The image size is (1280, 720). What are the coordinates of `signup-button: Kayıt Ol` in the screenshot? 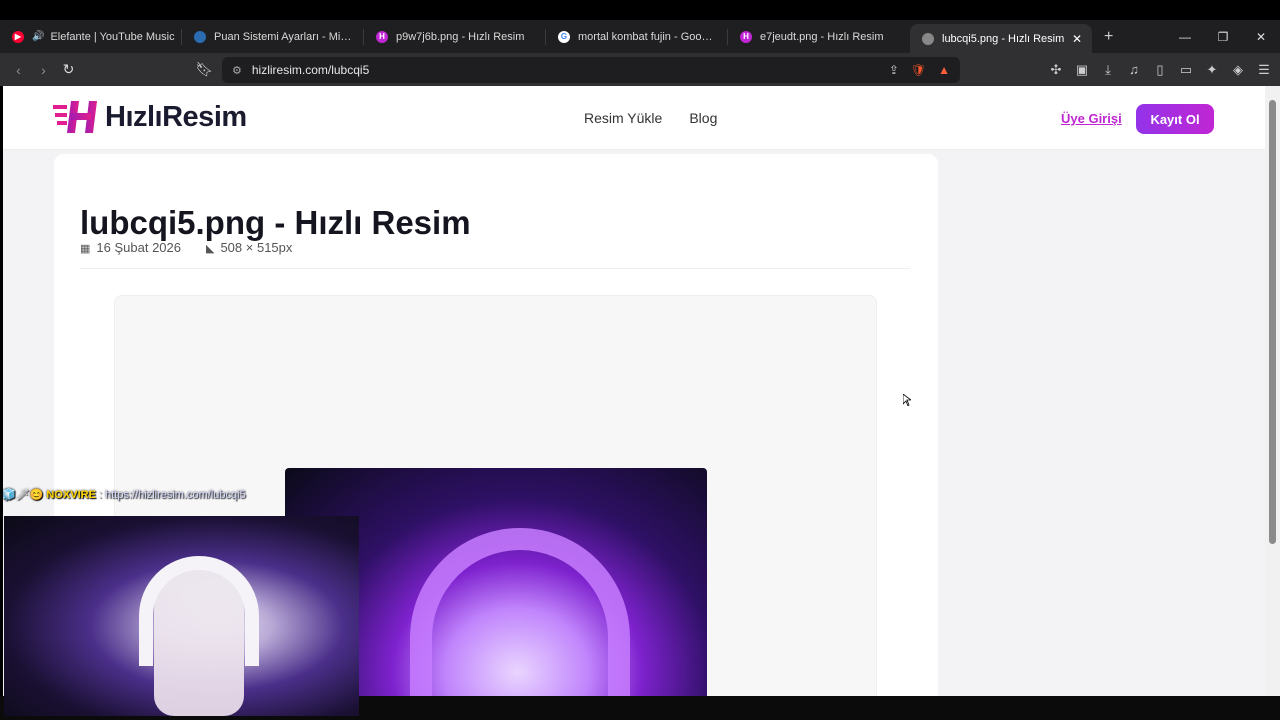 It's located at (1175, 119).